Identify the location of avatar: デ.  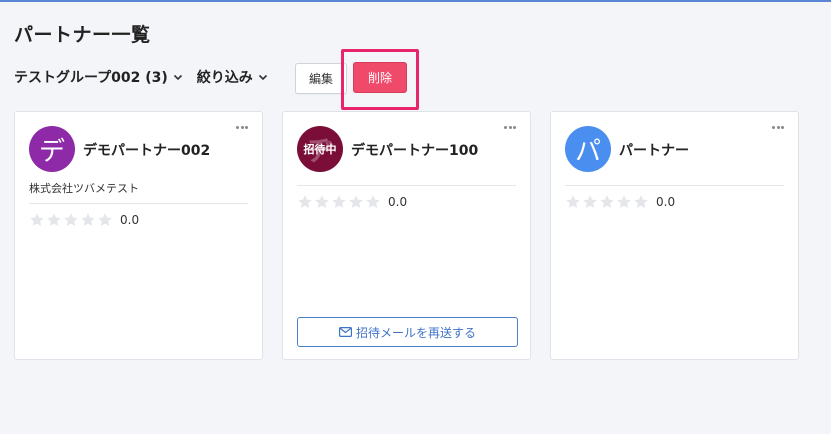
(52, 149).